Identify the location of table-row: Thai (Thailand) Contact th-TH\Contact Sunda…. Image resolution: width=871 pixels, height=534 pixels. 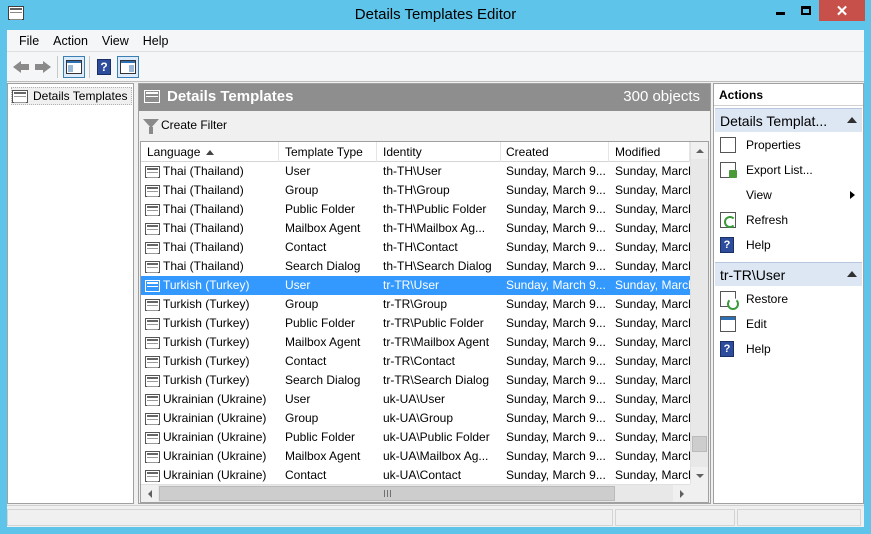
(415, 247).